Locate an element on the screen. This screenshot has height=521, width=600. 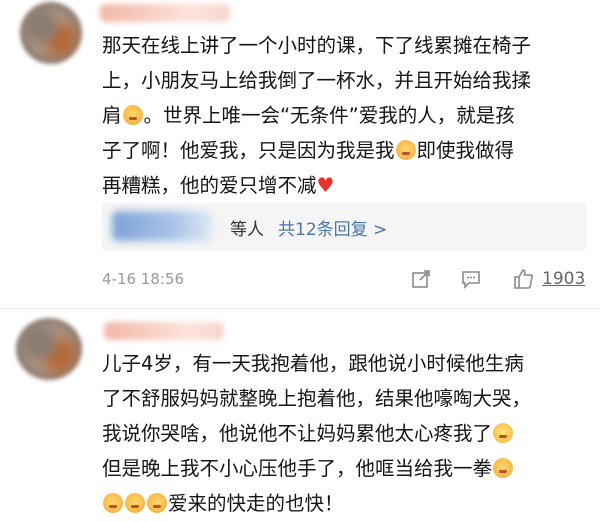
comment-text-fragment: 即使我做得 is located at coordinates (465, 150).